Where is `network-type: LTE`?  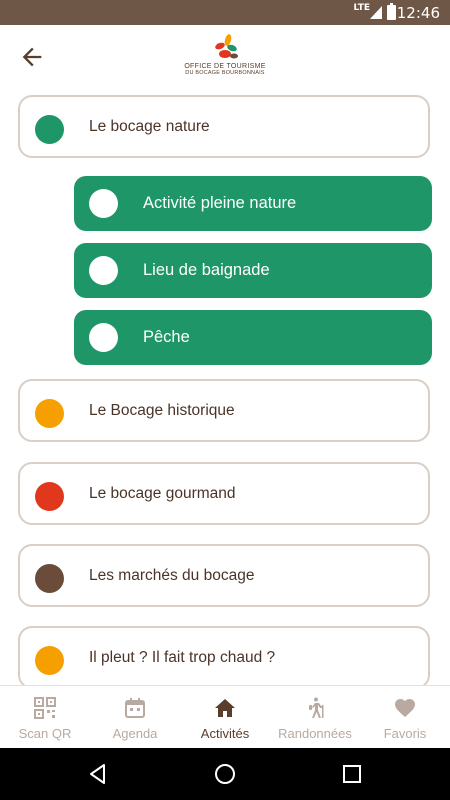 network-type: LTE is located at coordinates (361, 8).